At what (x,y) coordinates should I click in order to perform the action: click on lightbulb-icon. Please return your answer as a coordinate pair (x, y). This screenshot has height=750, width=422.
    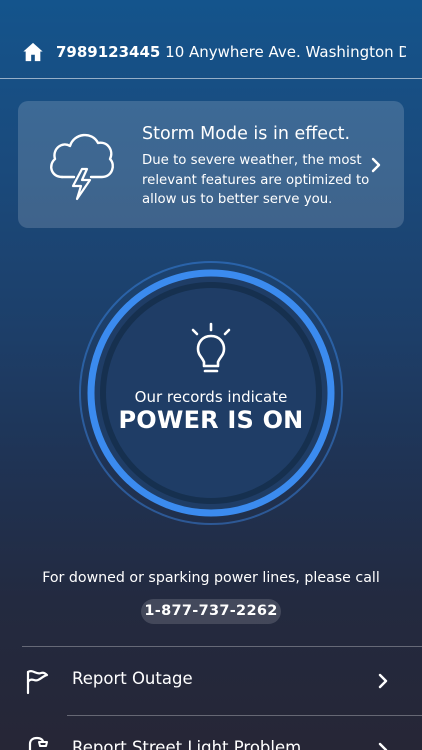
    Looking at the image, I should click on (211, 347).